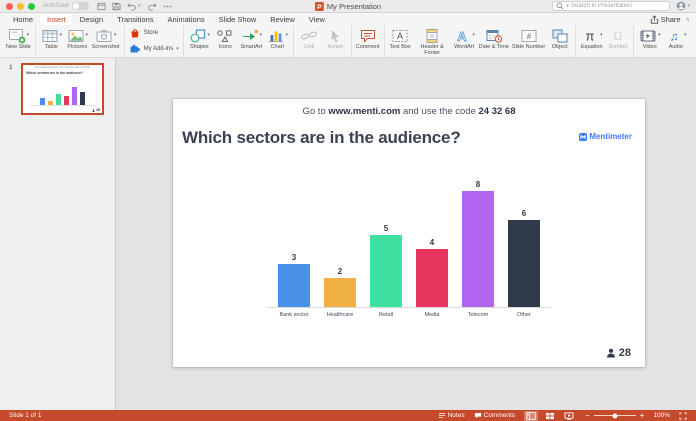  Describe the element at coordinates (685, 35) in the screenshot. I see `audio-caret-icon: ▾` at that location.